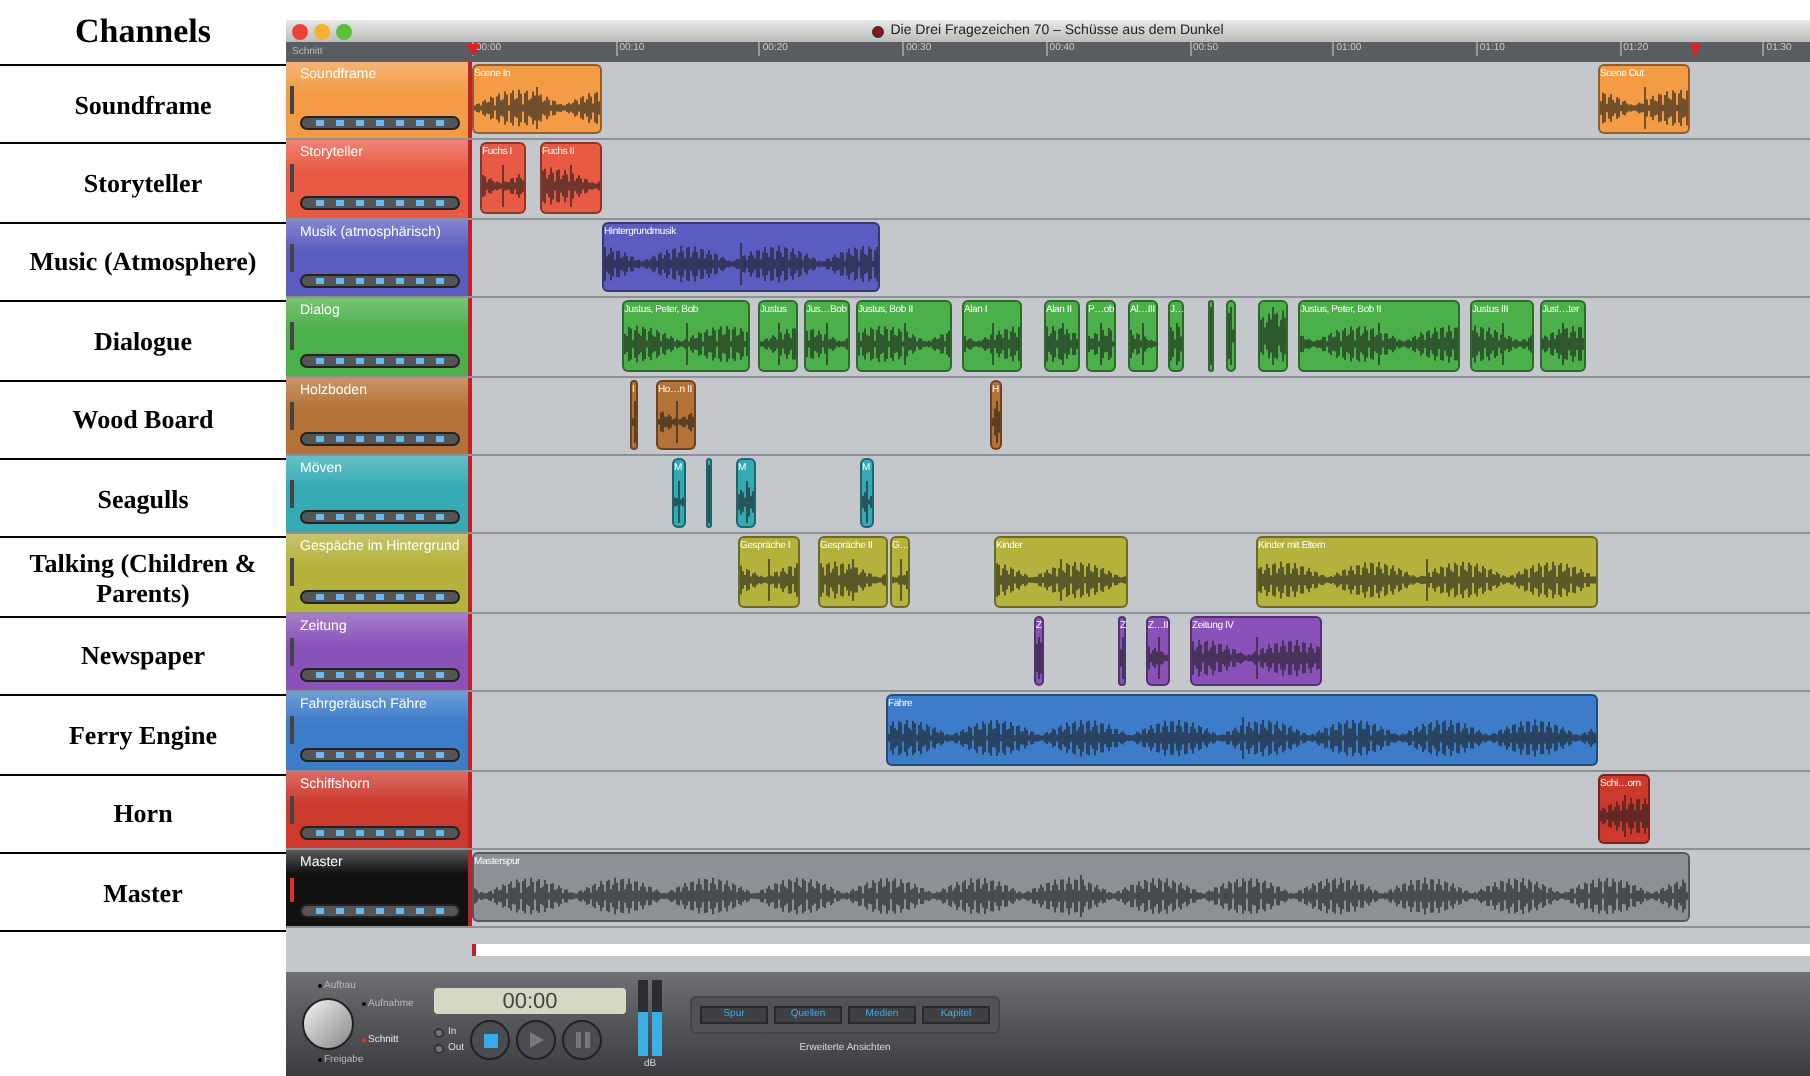  What do you see at coordinates (143, 498) in the screenshot?
I see `channel-label: Seagulls` at bounding box center [143, 498].